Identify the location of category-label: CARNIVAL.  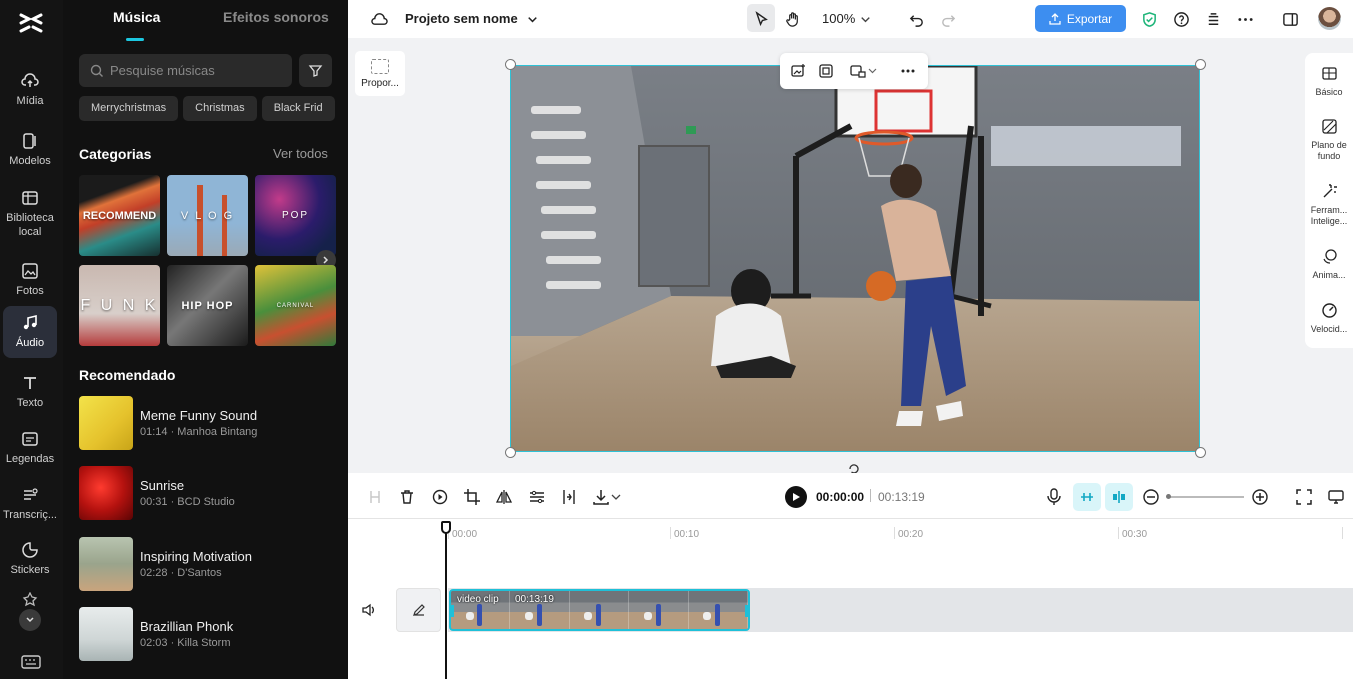
(295, 305).